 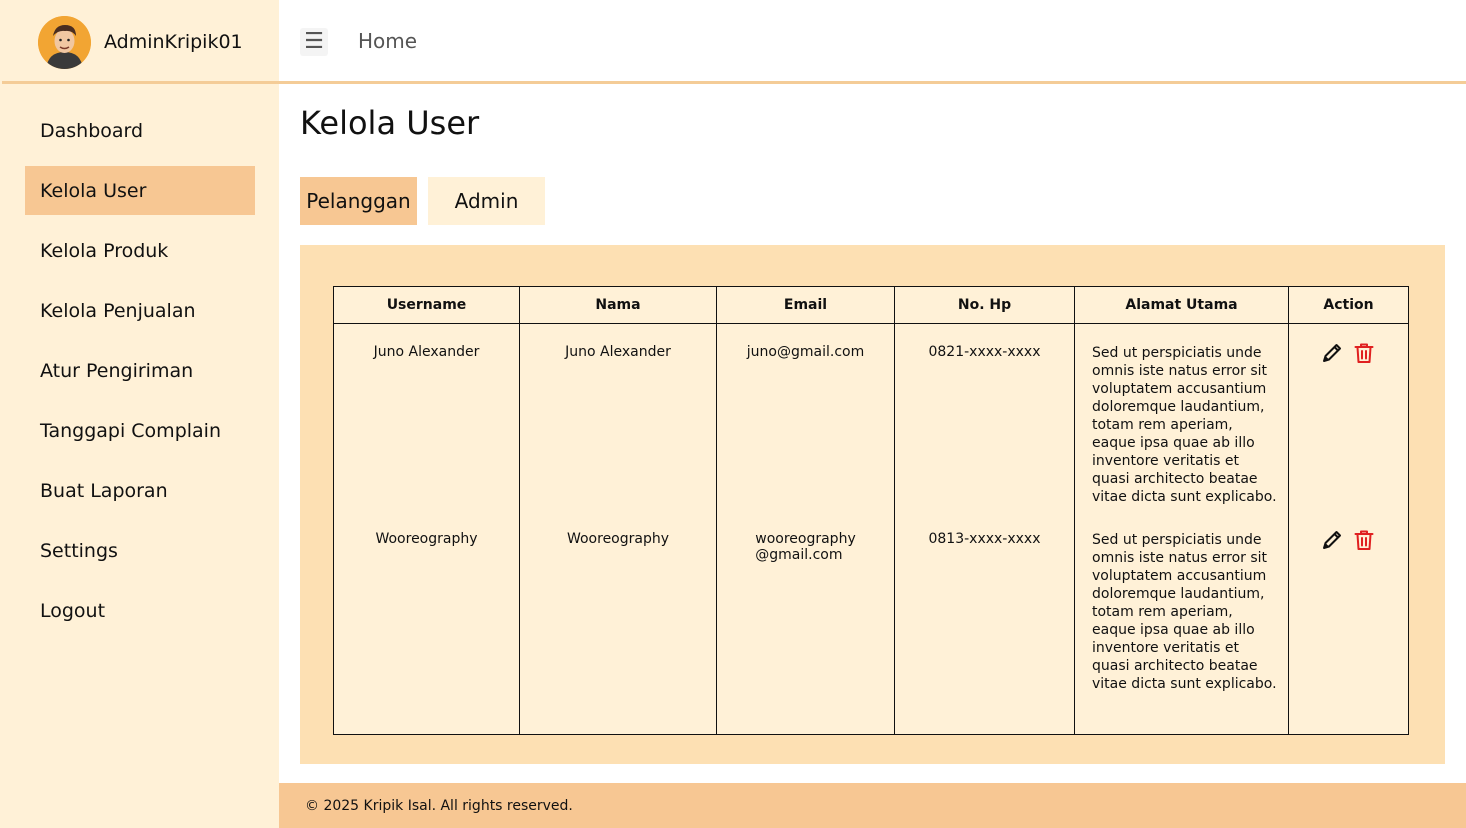 What do you see at coordinates (486, 201) in the screenshot?
I see `tab-admin: Admin` at bounding box center [486, 201].